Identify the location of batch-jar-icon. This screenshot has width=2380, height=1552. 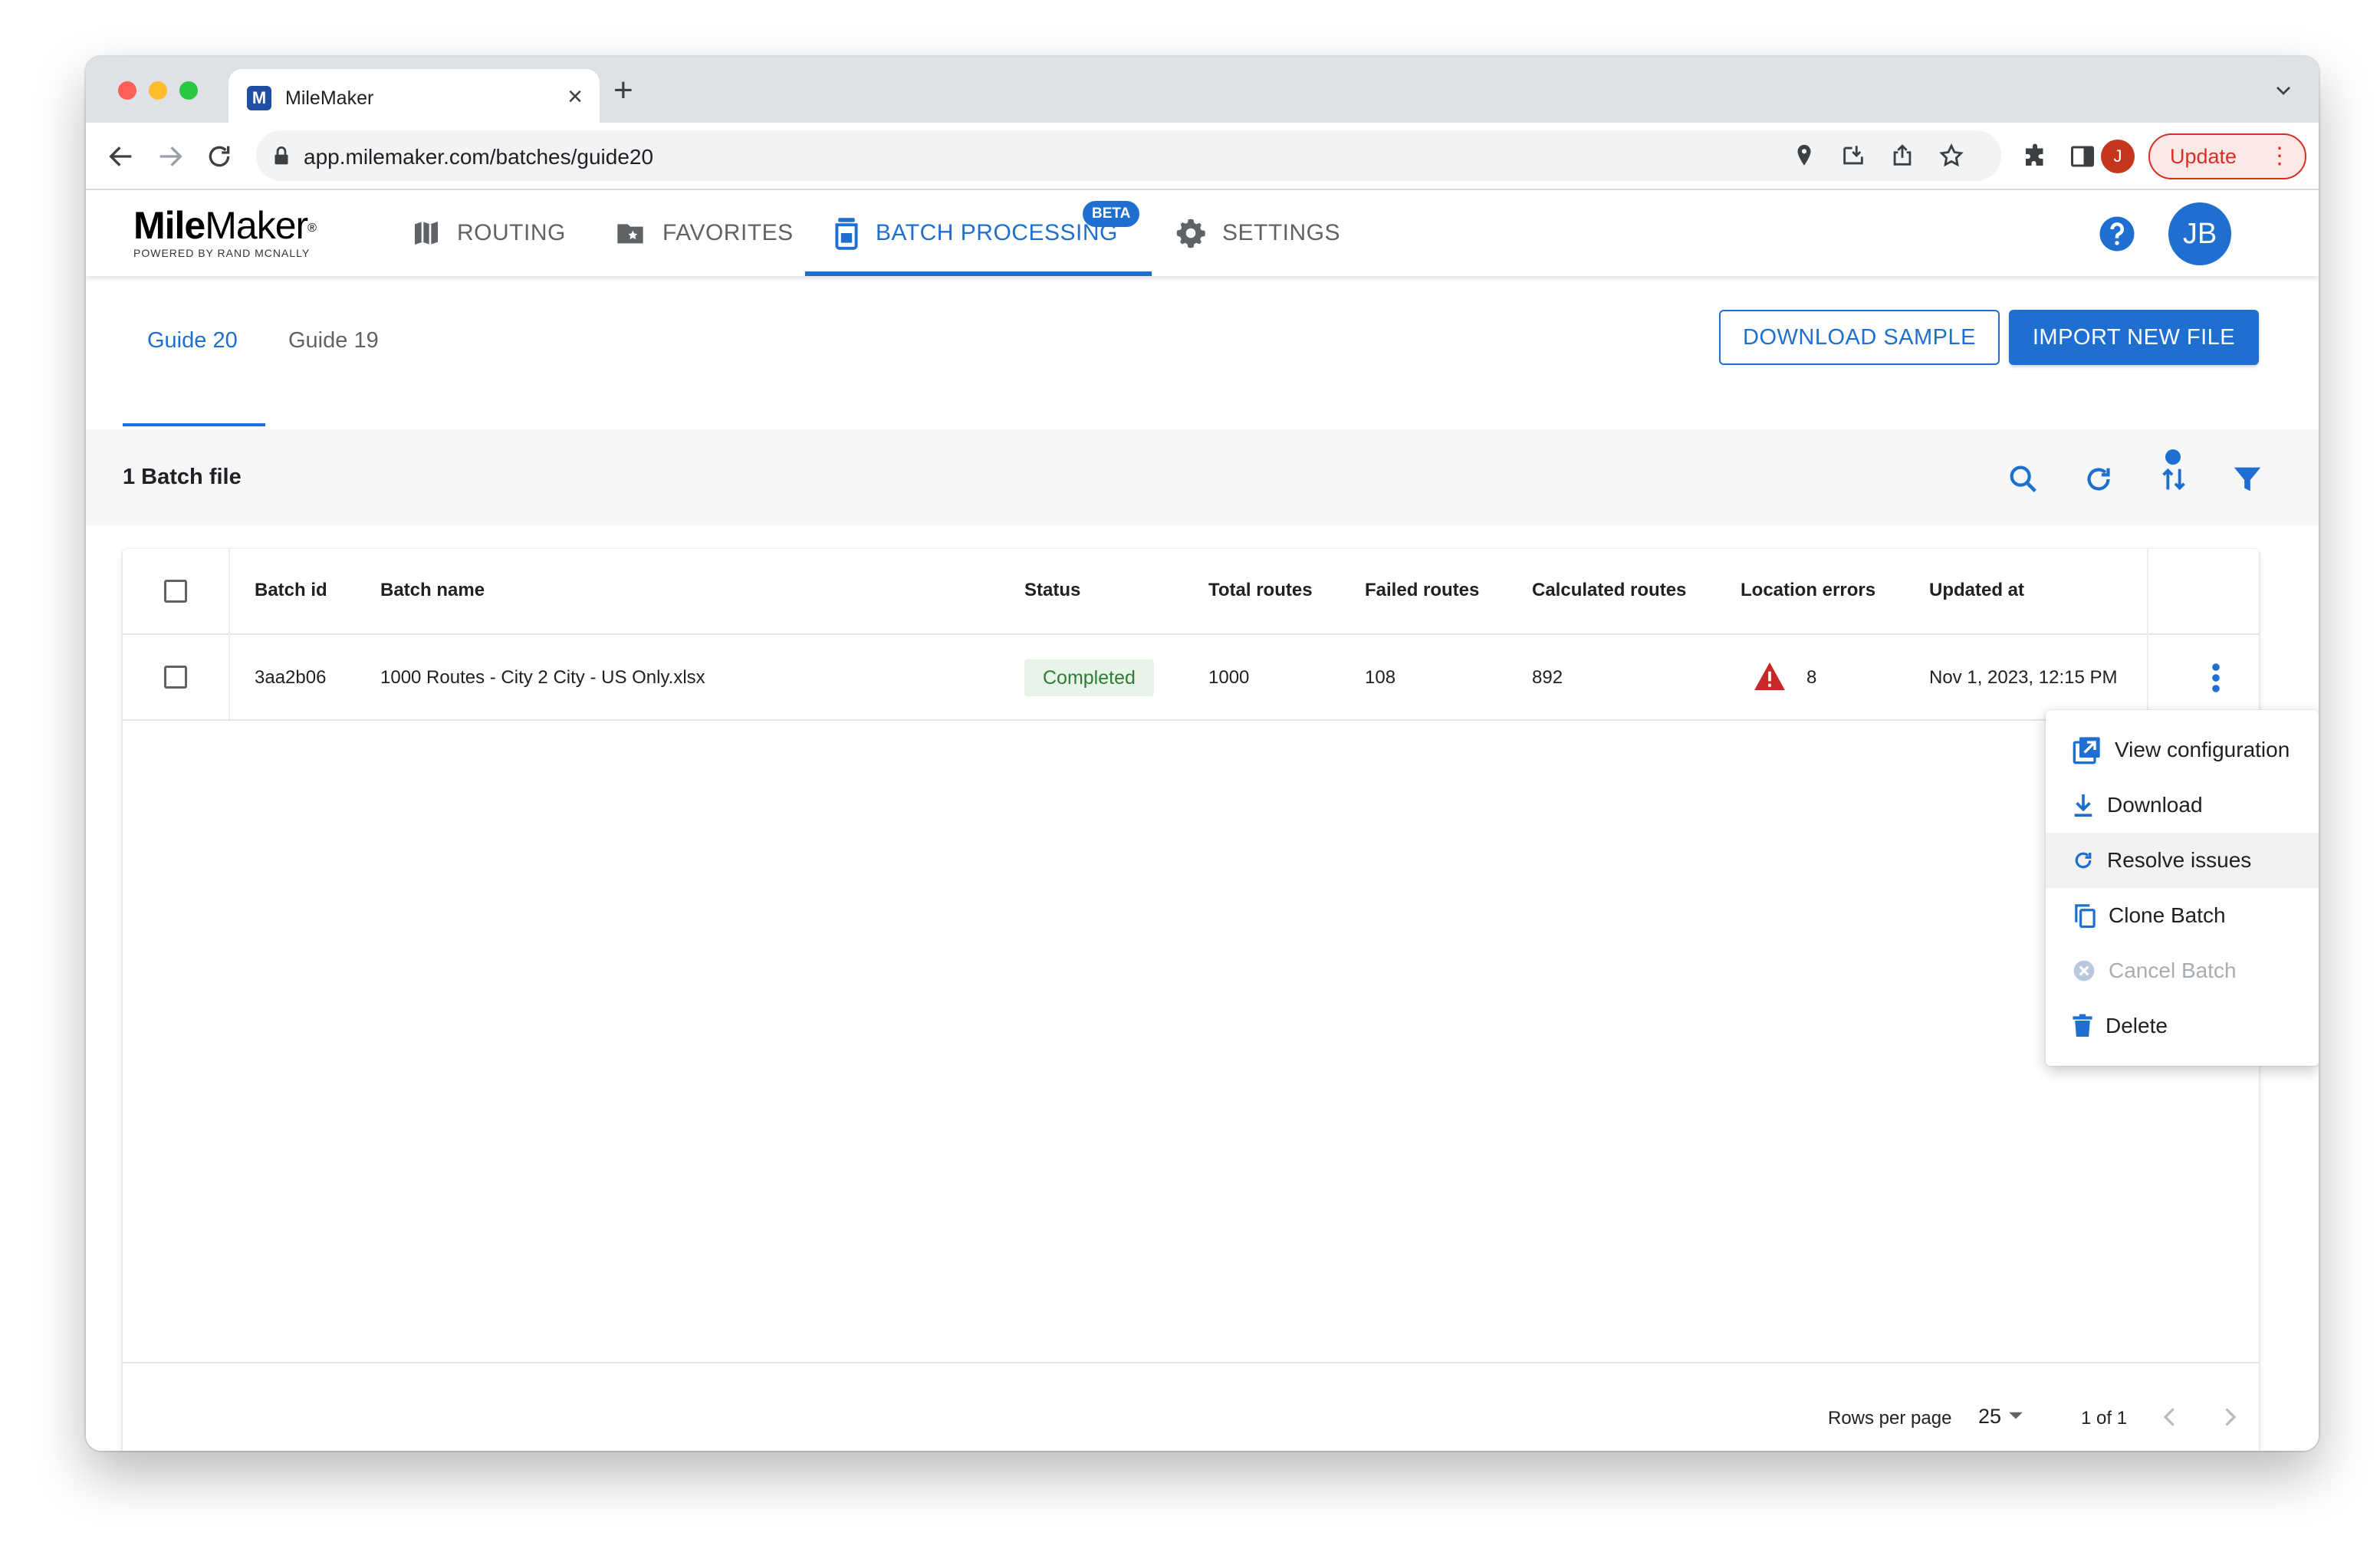
(846, 234).